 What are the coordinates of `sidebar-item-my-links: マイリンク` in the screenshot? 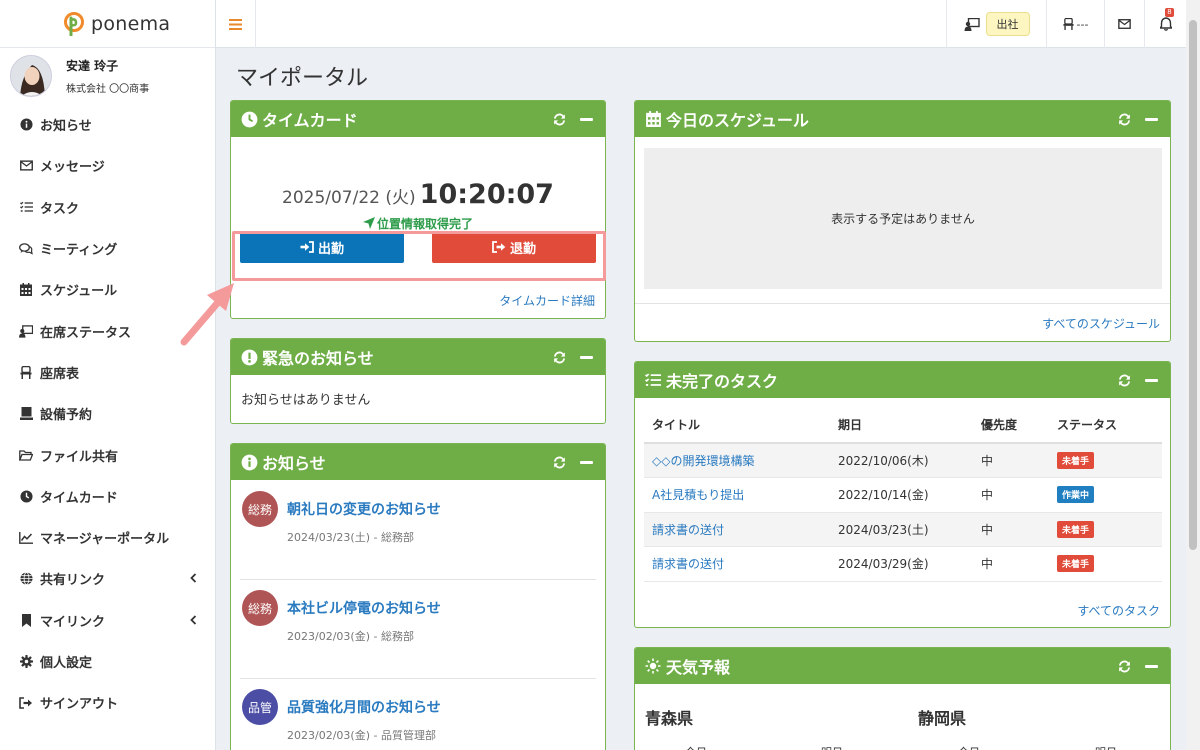 It's located at (107, 620).